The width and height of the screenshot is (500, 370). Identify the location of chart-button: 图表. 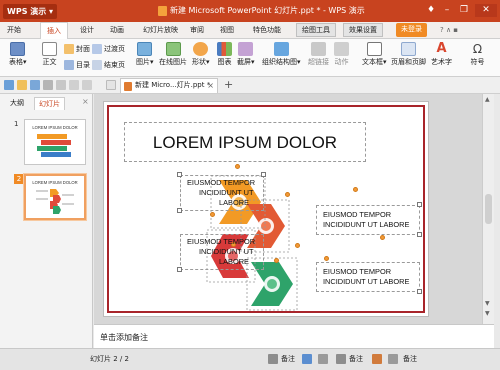
(224, 54).